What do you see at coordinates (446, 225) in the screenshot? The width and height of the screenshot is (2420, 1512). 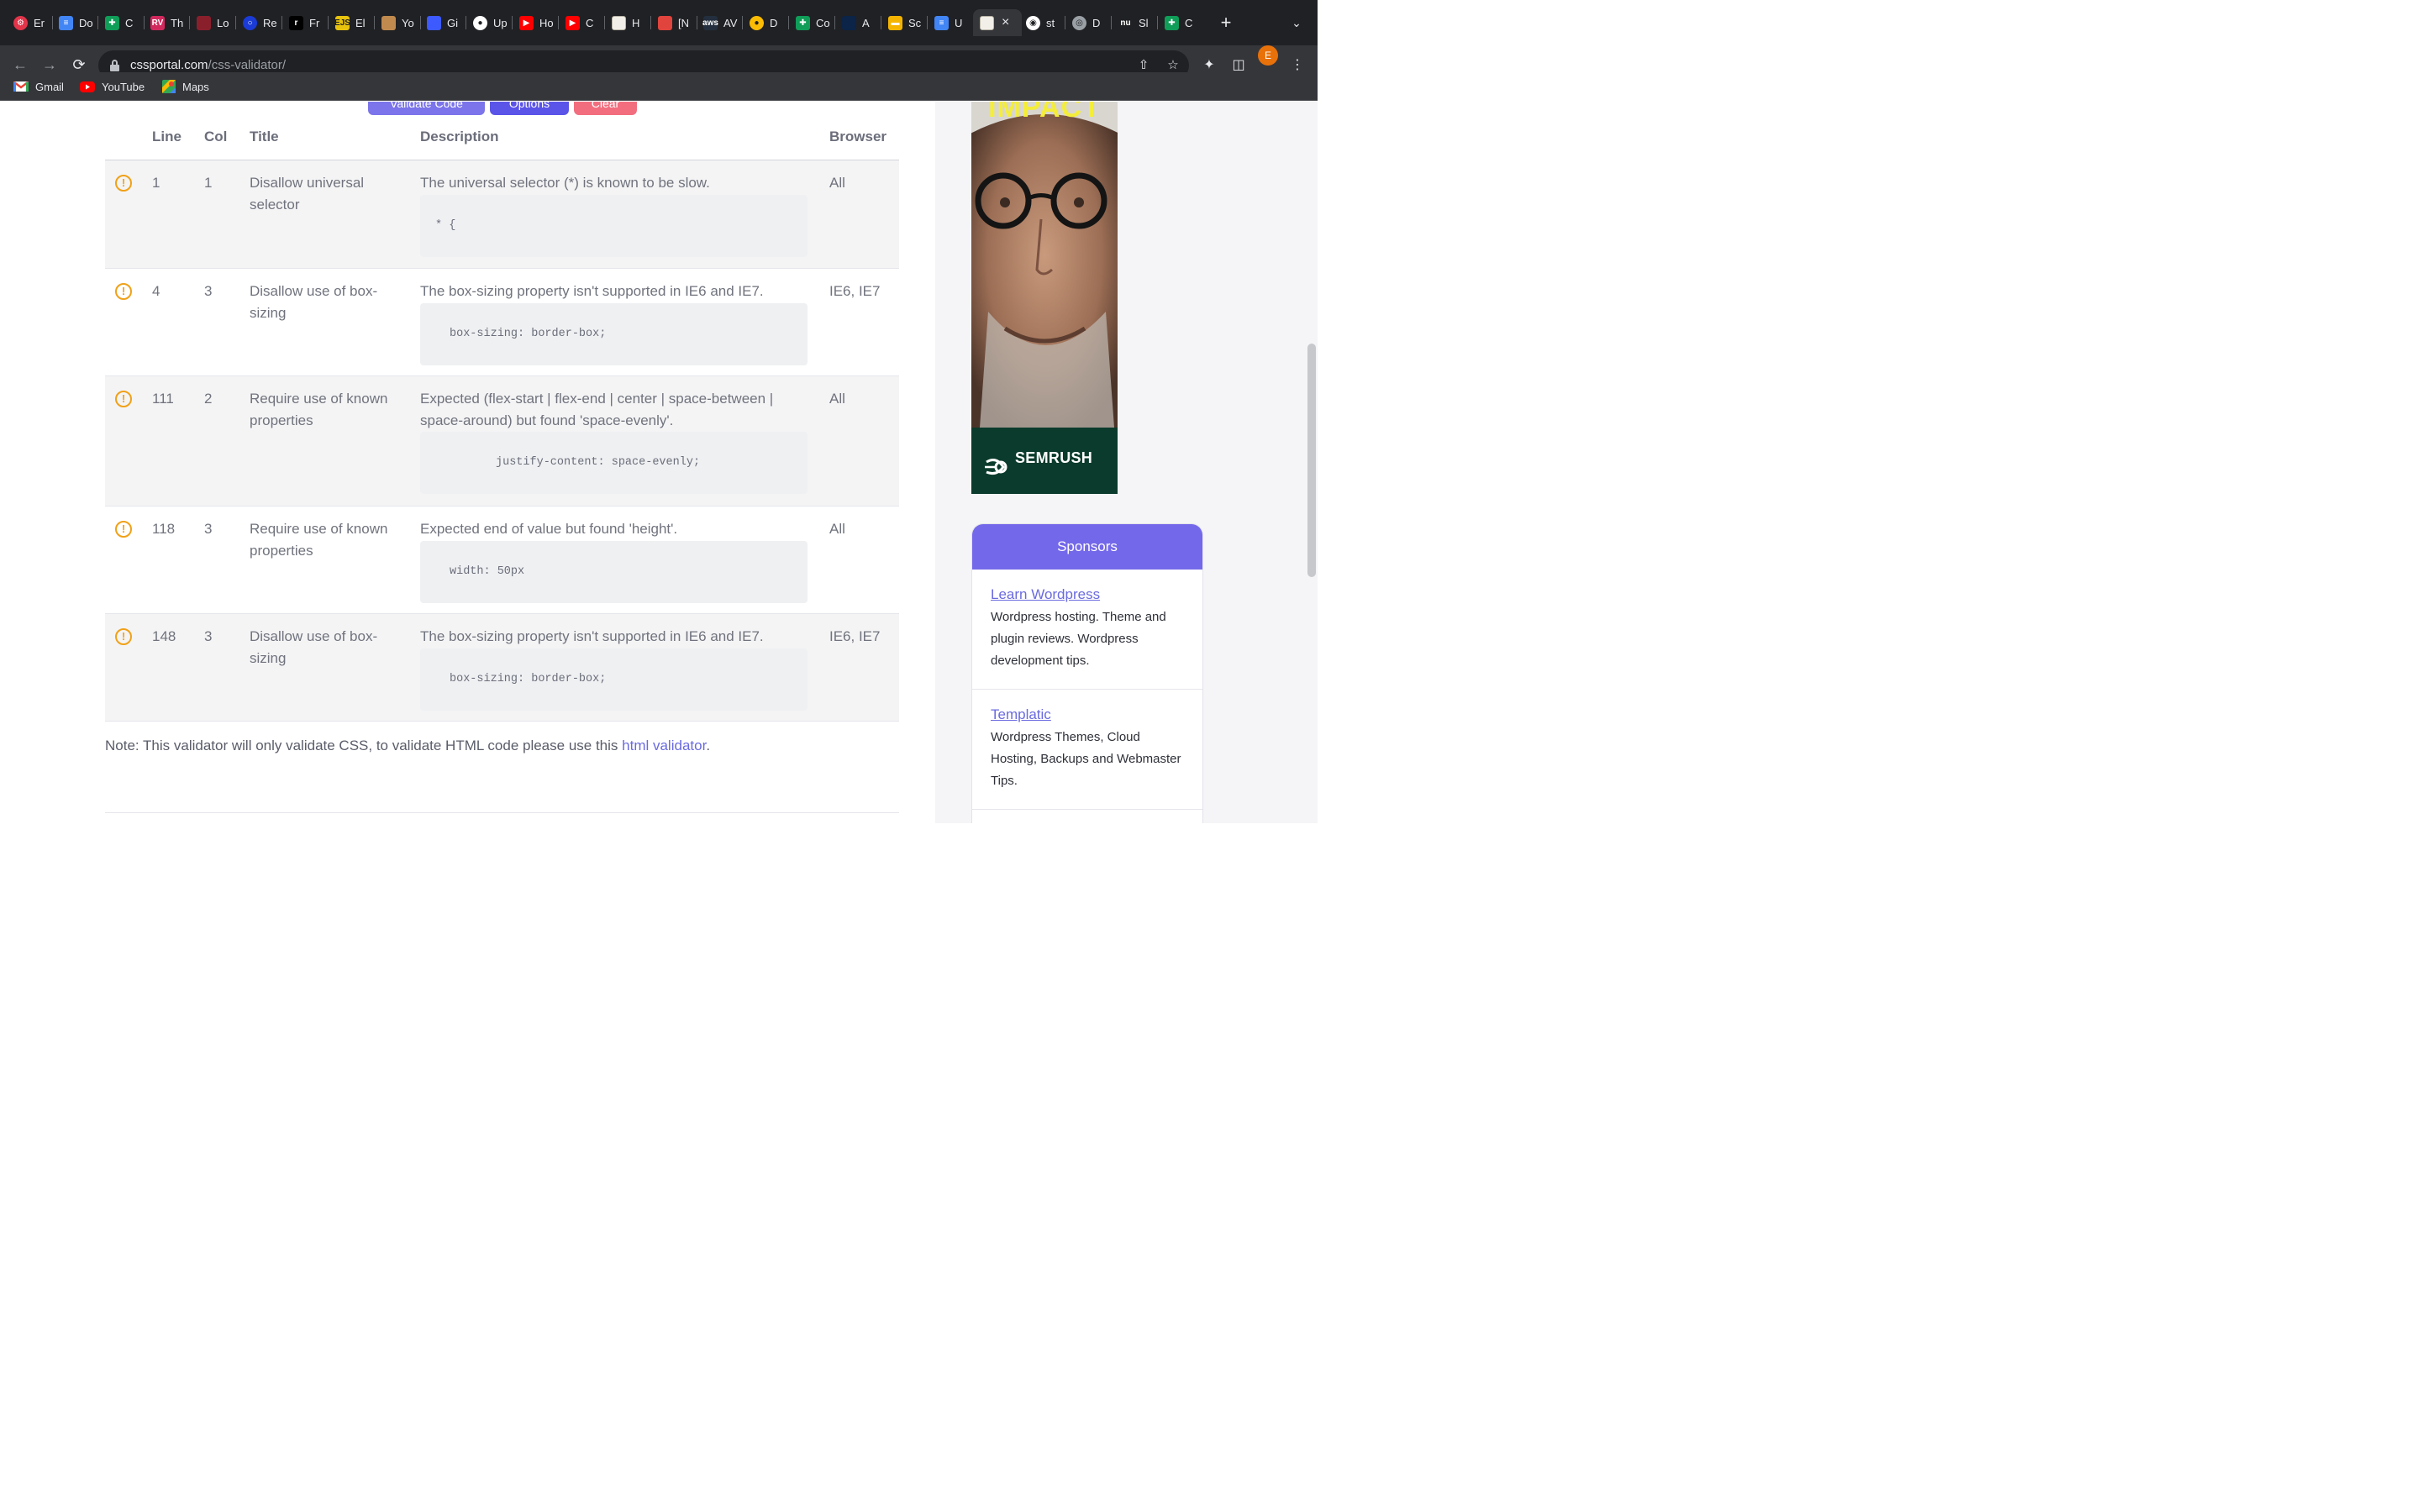 I see `code-text: * {` at bounding box center [446, 225].